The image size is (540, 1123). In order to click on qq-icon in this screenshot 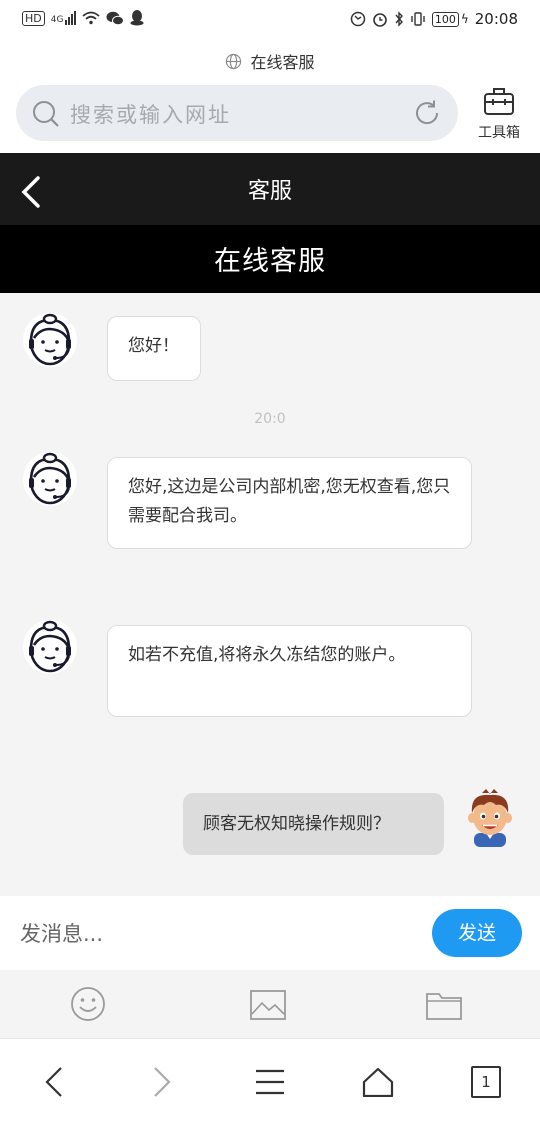, I will do `click(137, 18)`.